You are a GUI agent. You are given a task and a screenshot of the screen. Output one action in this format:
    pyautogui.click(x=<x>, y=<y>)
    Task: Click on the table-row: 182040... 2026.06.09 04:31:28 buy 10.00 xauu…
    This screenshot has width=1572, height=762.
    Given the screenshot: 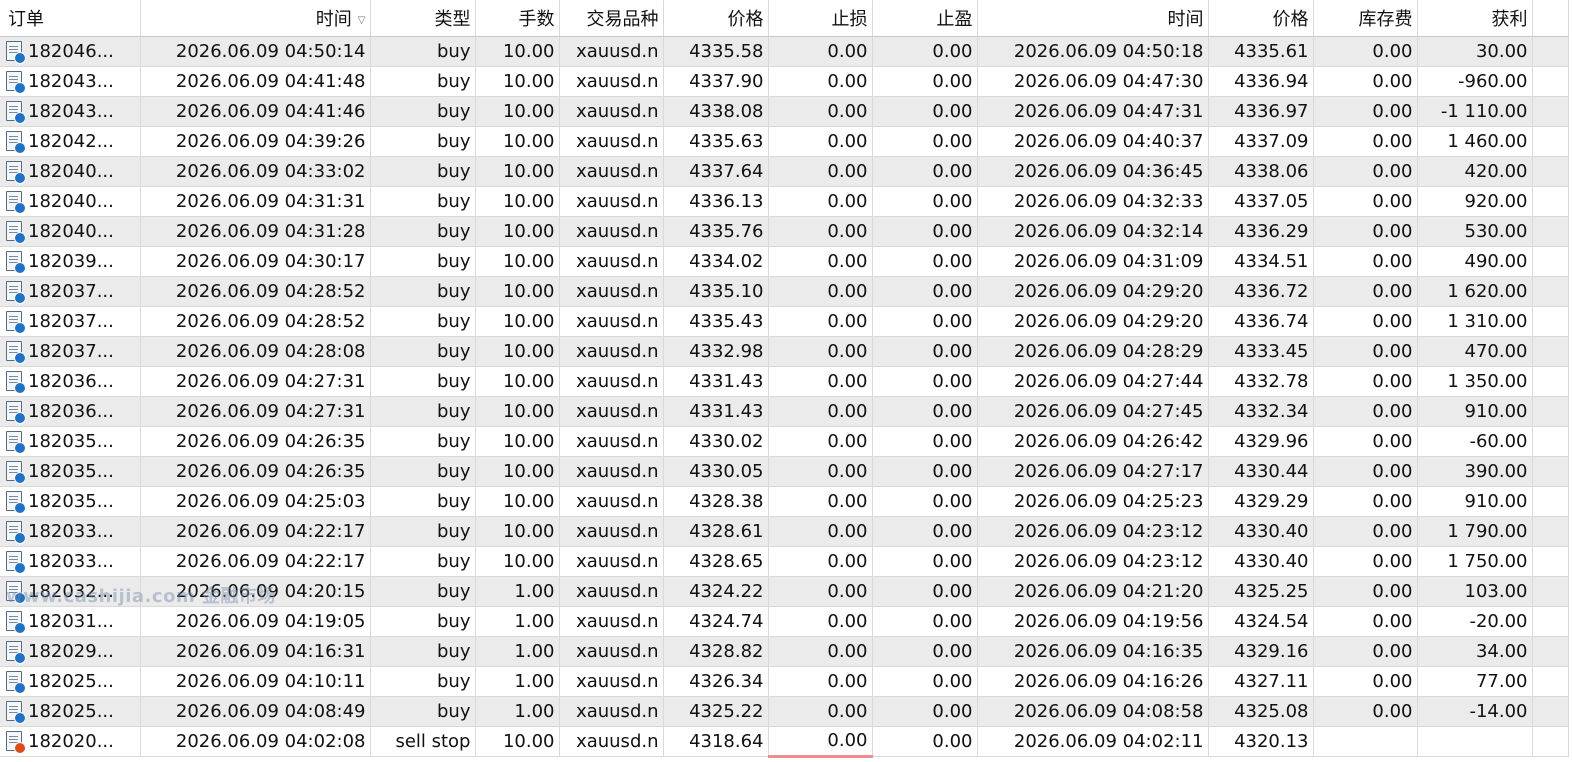 What is the action you would take?
    pyautogui.click(x=784, y=231)
    